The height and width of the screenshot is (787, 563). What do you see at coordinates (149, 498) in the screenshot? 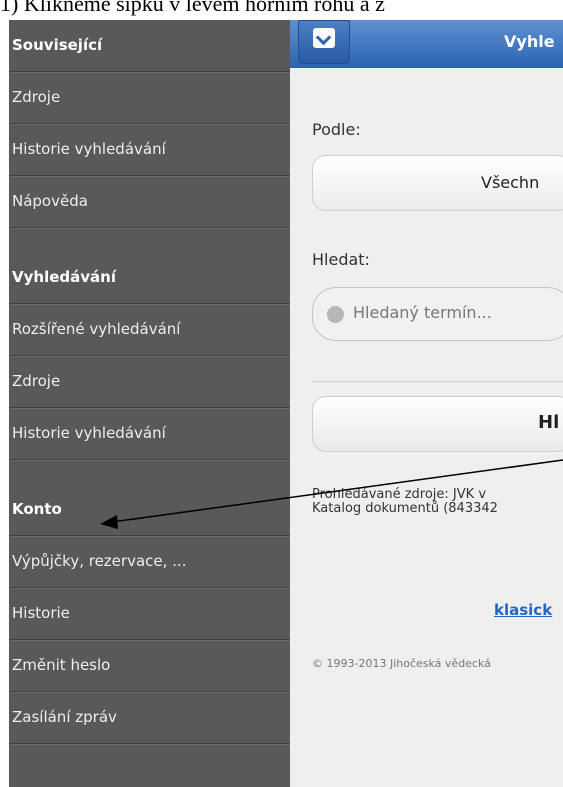
I see `sidebar-heading-account: Konto` at bounding box center [149, 498].